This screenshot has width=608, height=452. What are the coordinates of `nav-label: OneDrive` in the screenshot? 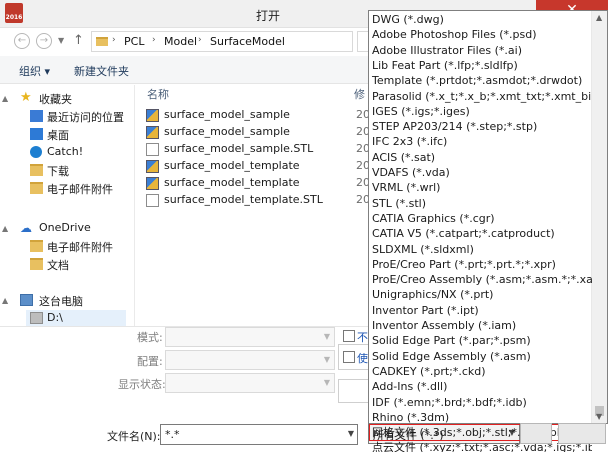 It's located at (65, 227).